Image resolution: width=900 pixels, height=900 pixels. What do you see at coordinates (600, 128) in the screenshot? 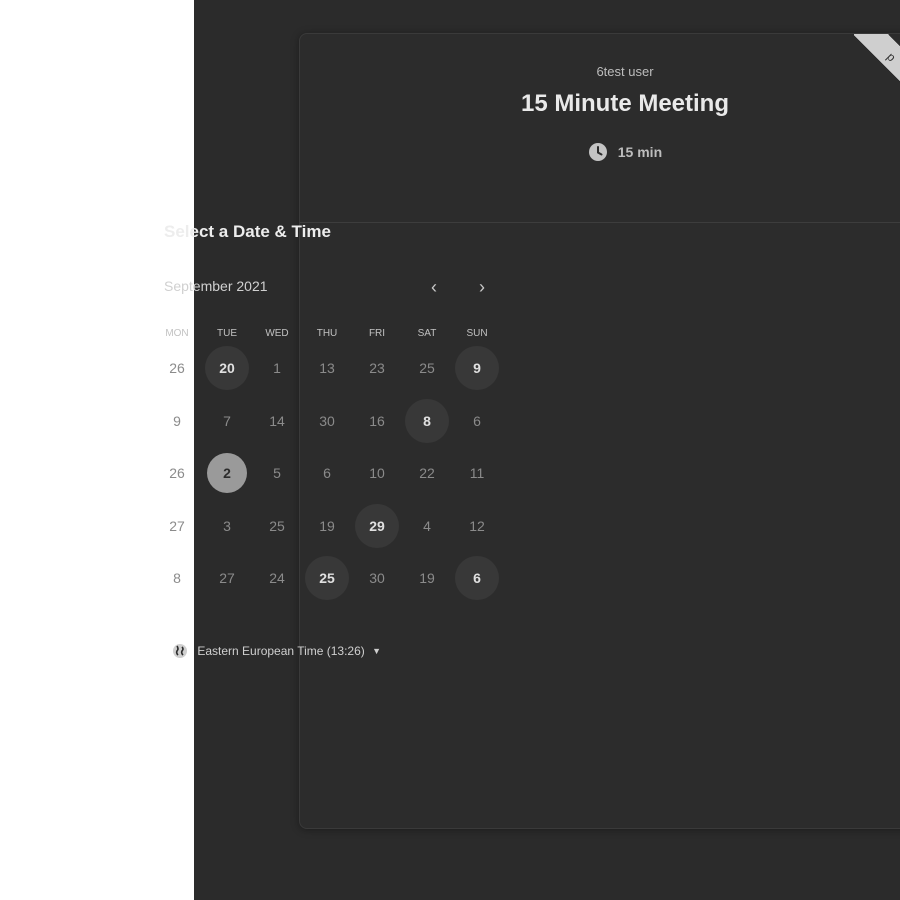
I see `event-header: 6test user 15 Minute Meeting 15 min` at bounding box center [600, 128].